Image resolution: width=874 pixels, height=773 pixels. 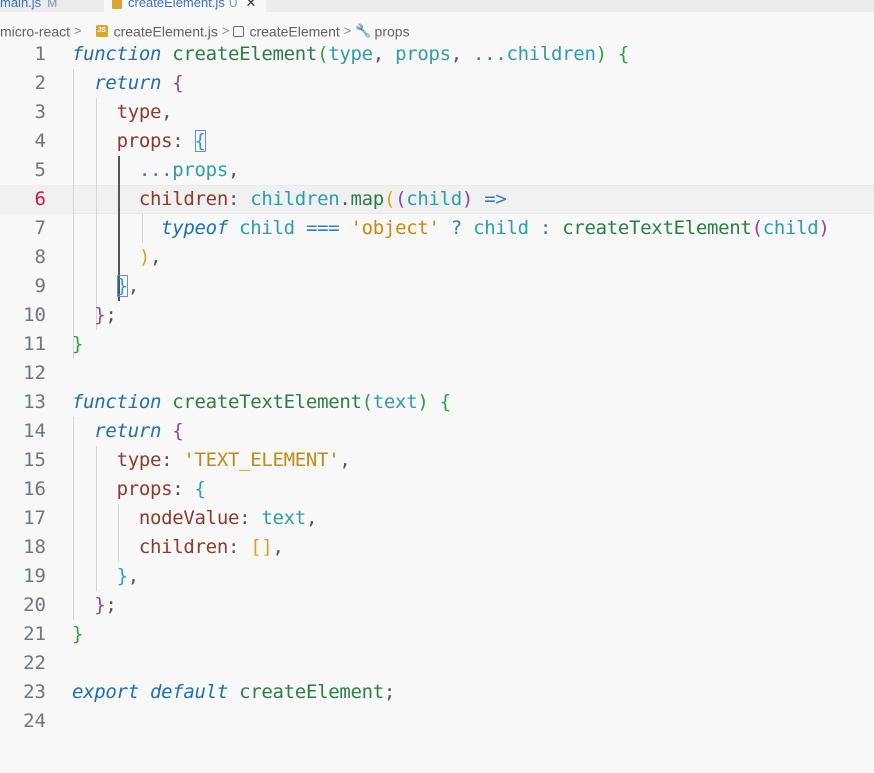 What do you see at coordinates (437, 83) in the screenshot?
I see `code-line: 2 return {` at bounding box center [437, 83].